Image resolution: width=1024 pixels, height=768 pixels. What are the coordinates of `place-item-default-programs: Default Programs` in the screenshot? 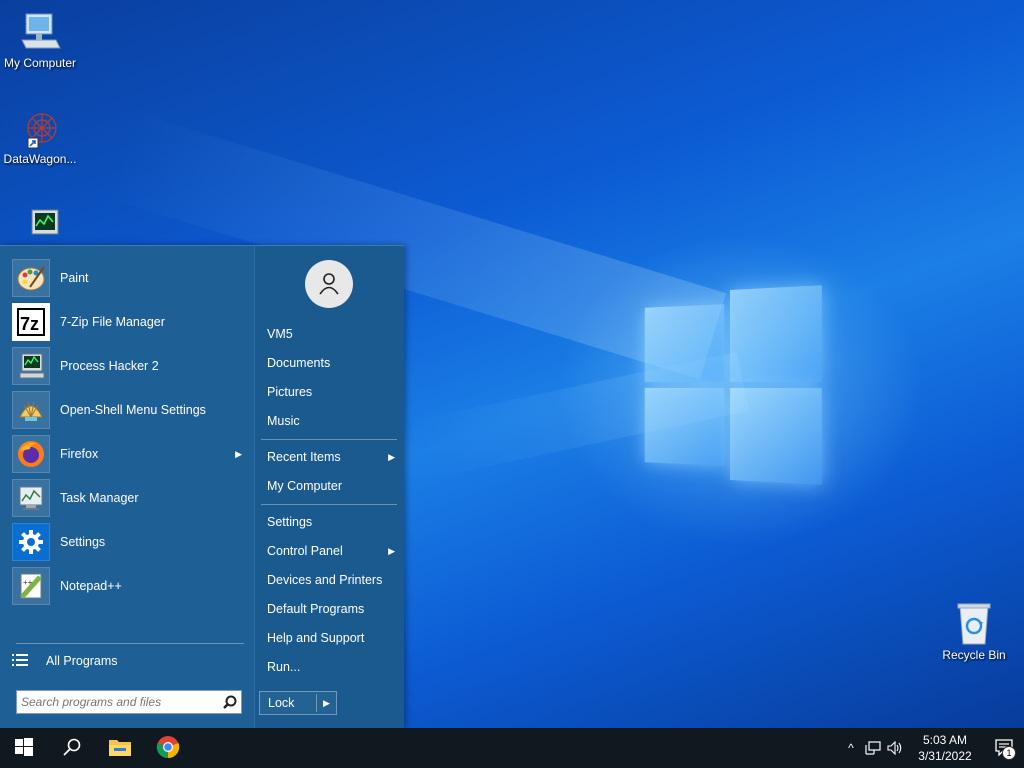 It's located at (333, 609).